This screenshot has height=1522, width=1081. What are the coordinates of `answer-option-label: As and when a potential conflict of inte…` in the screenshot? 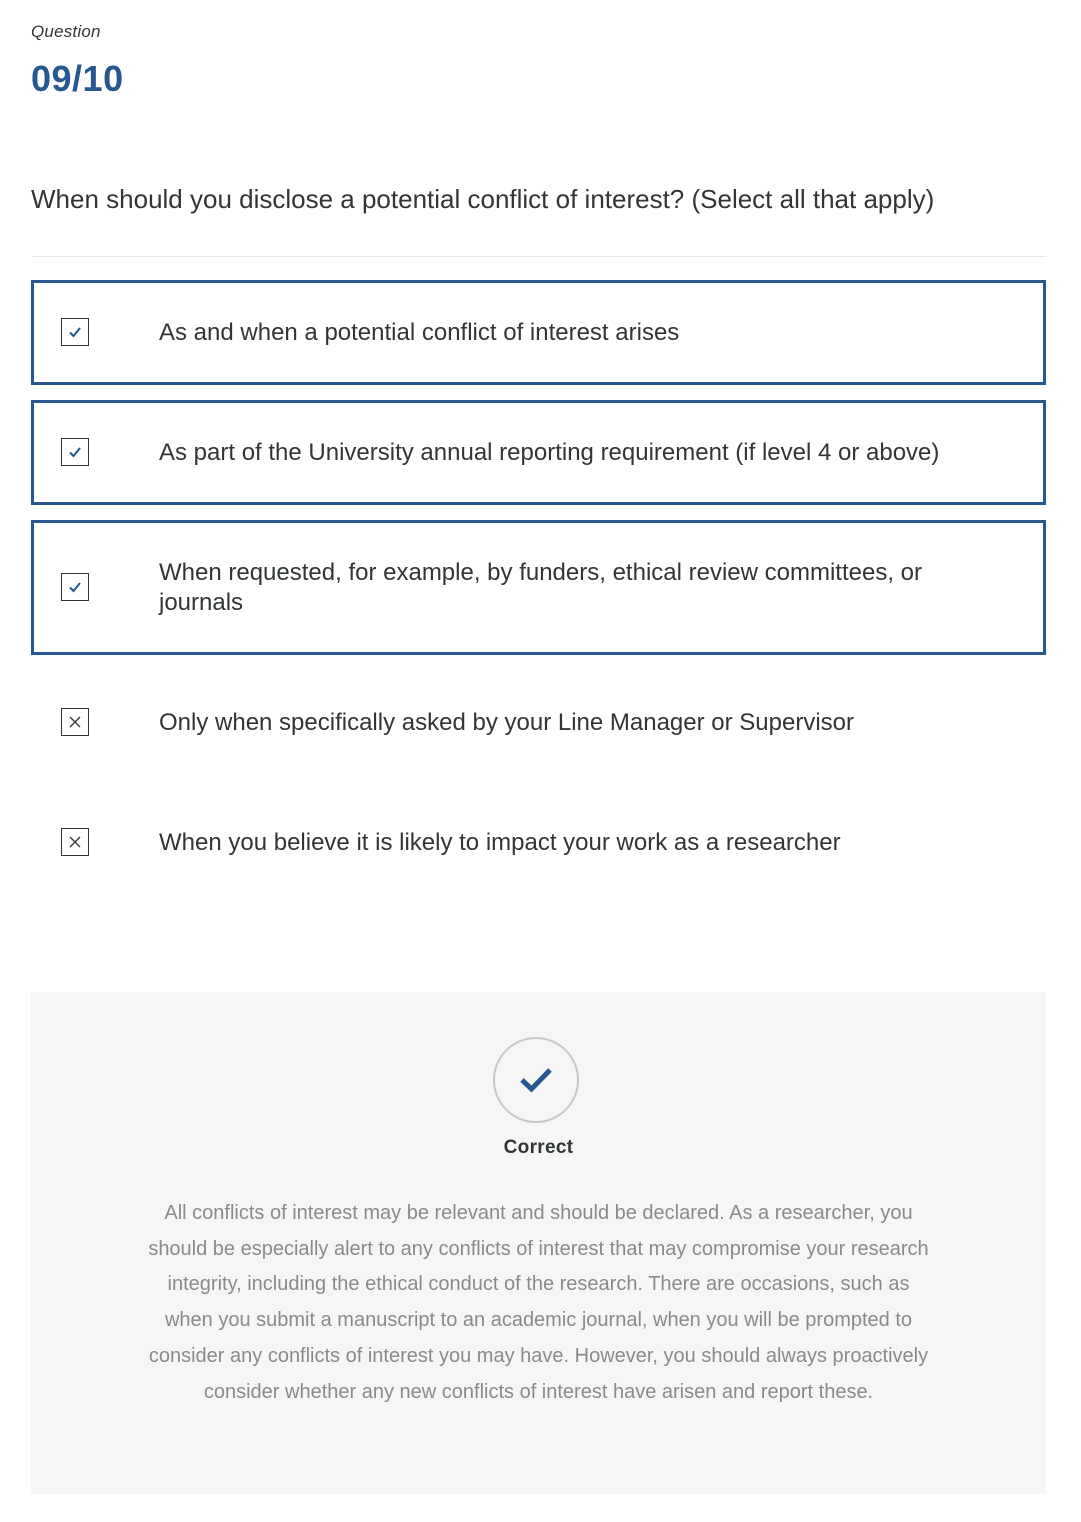 It's located at (419, 332).